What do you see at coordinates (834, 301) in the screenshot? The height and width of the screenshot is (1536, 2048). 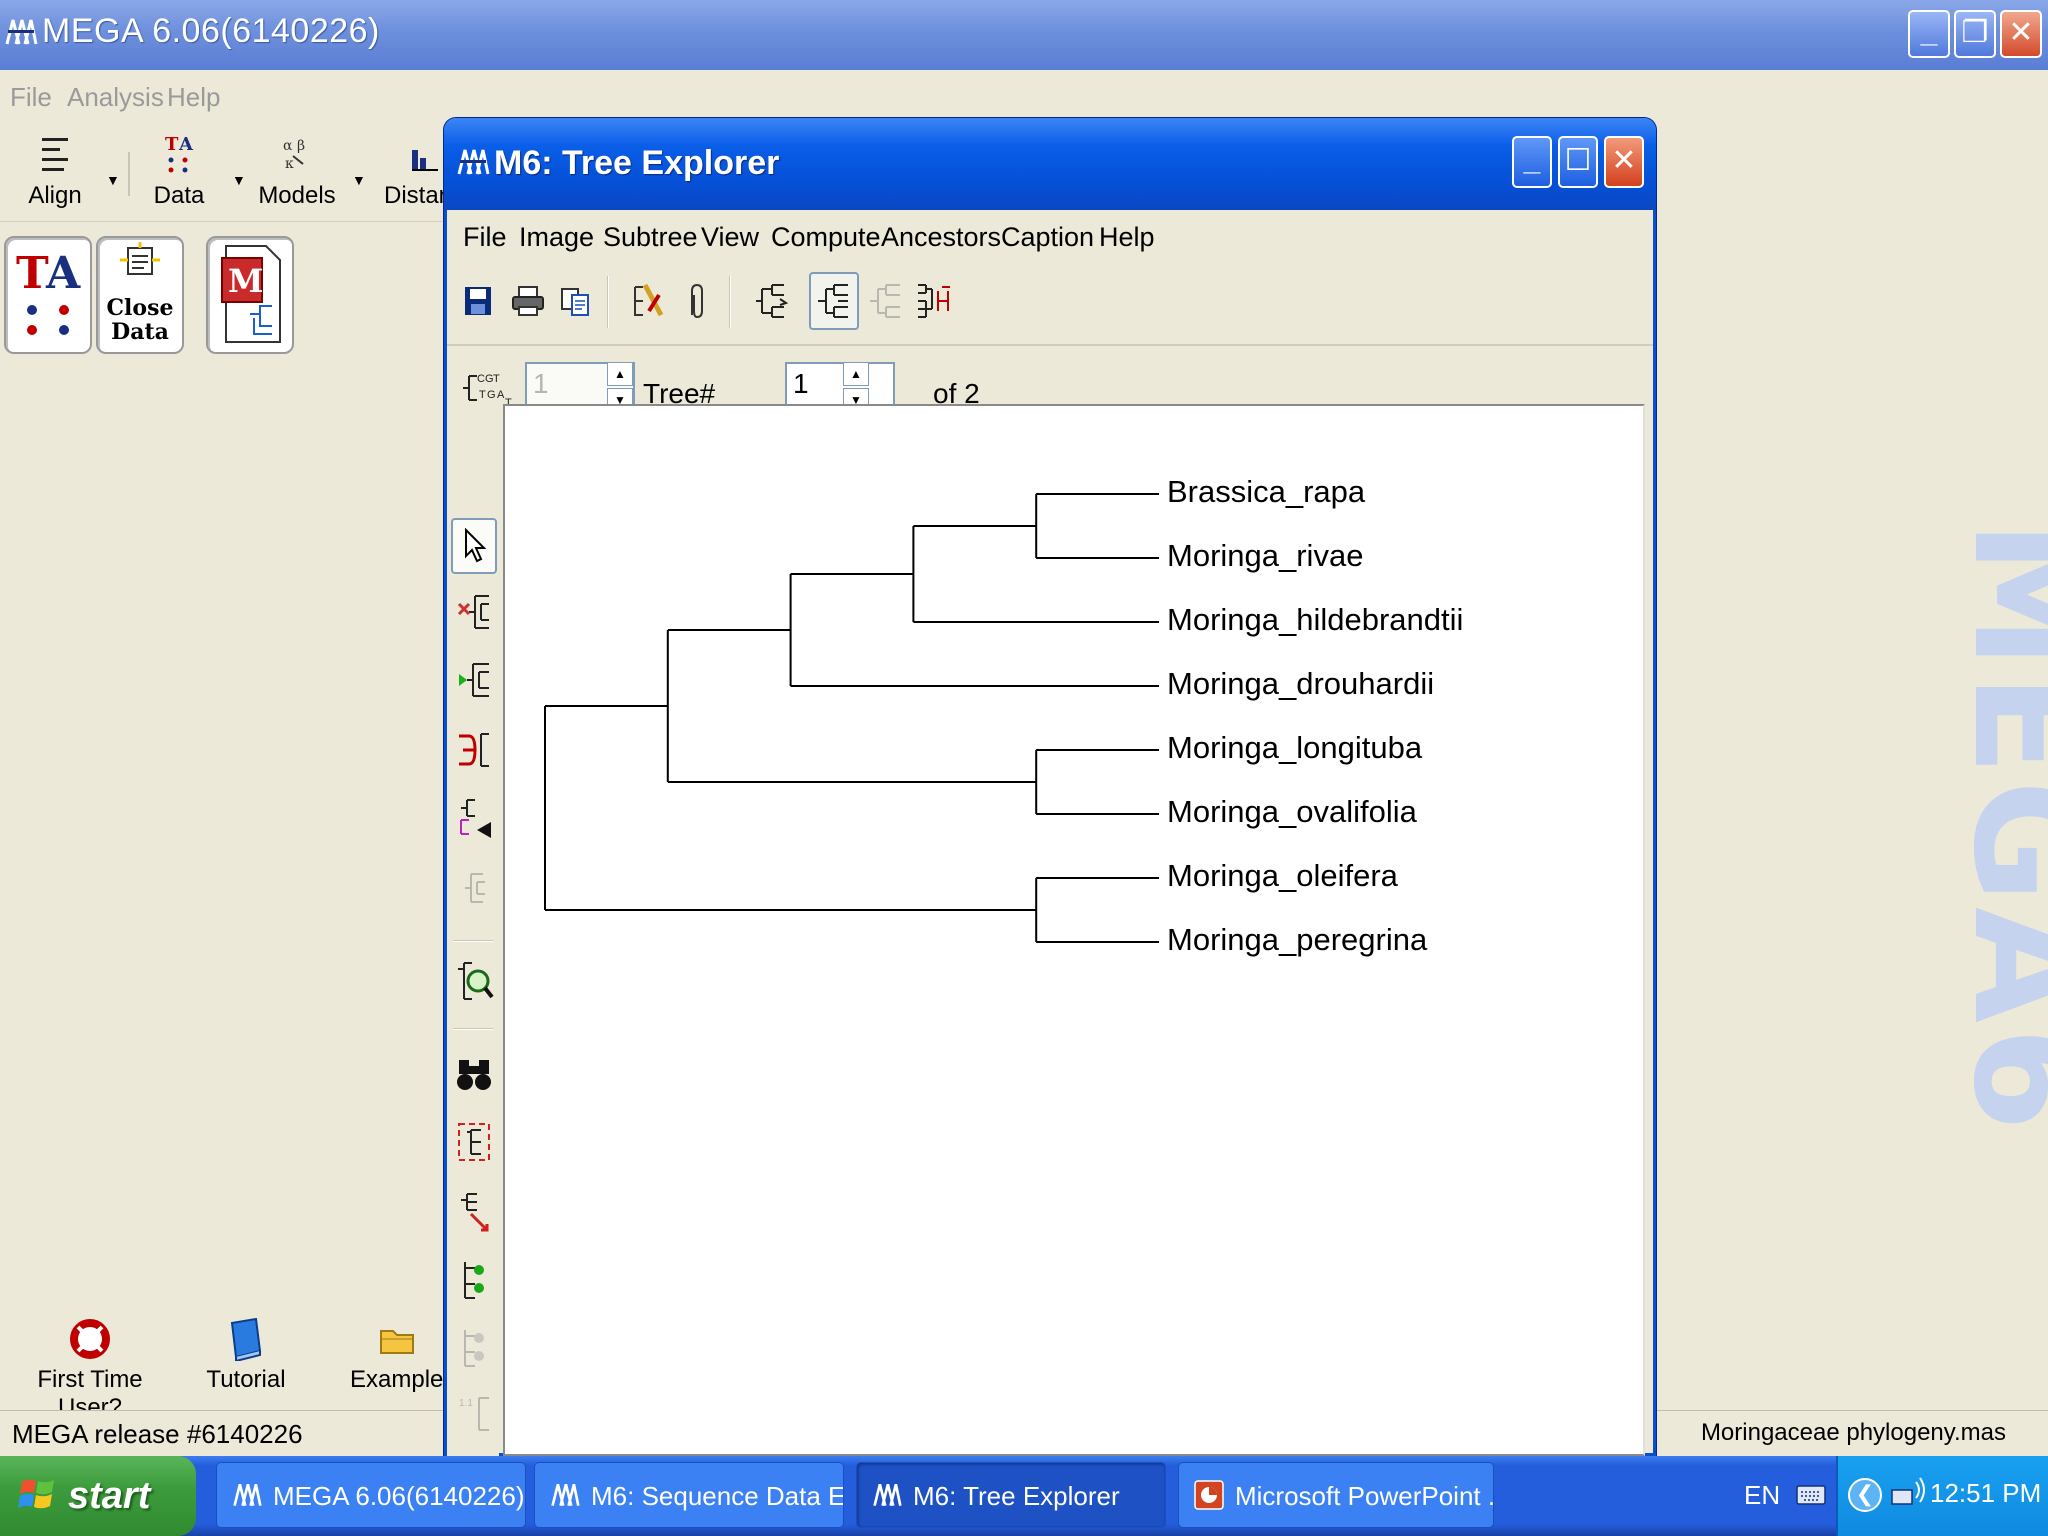 I see `rectangular-tree-button` at bounding box center [834, 301].